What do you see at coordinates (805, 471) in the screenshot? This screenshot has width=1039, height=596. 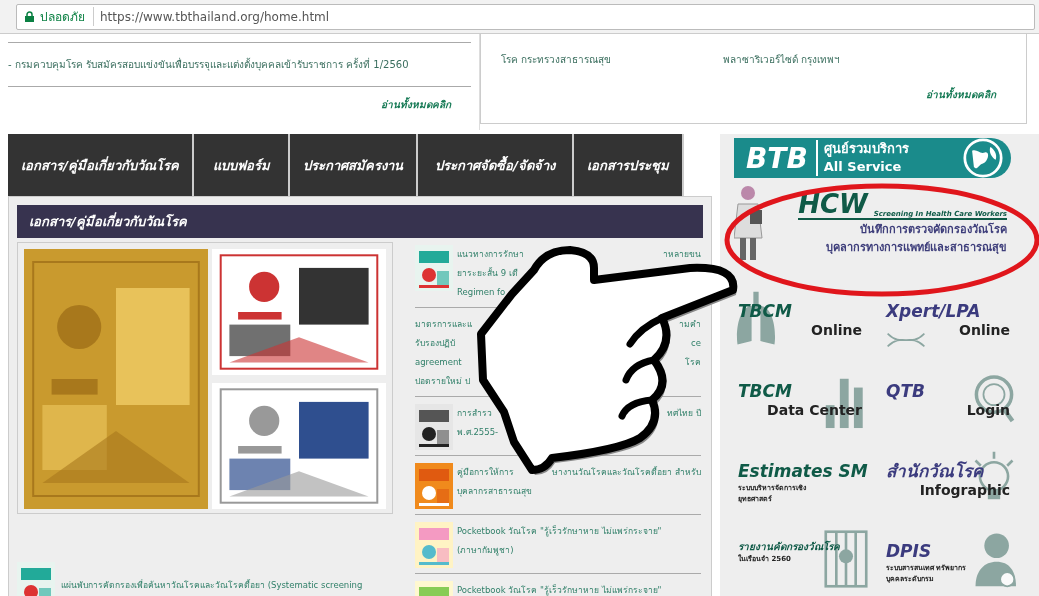 I see `service-link: Estimates SM` at bounding box center [805, 471].